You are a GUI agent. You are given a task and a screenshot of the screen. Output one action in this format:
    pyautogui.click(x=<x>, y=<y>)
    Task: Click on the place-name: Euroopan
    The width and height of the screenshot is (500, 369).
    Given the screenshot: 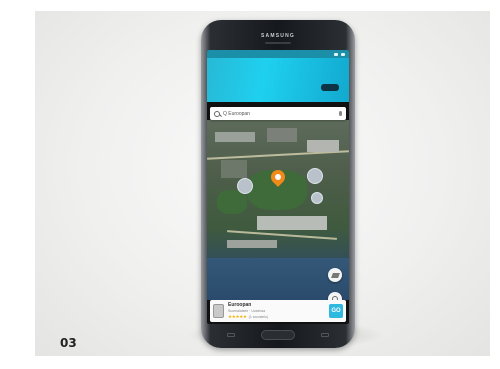 What is the action you would take?
    pyautogui.click(x=240, y=305)
    